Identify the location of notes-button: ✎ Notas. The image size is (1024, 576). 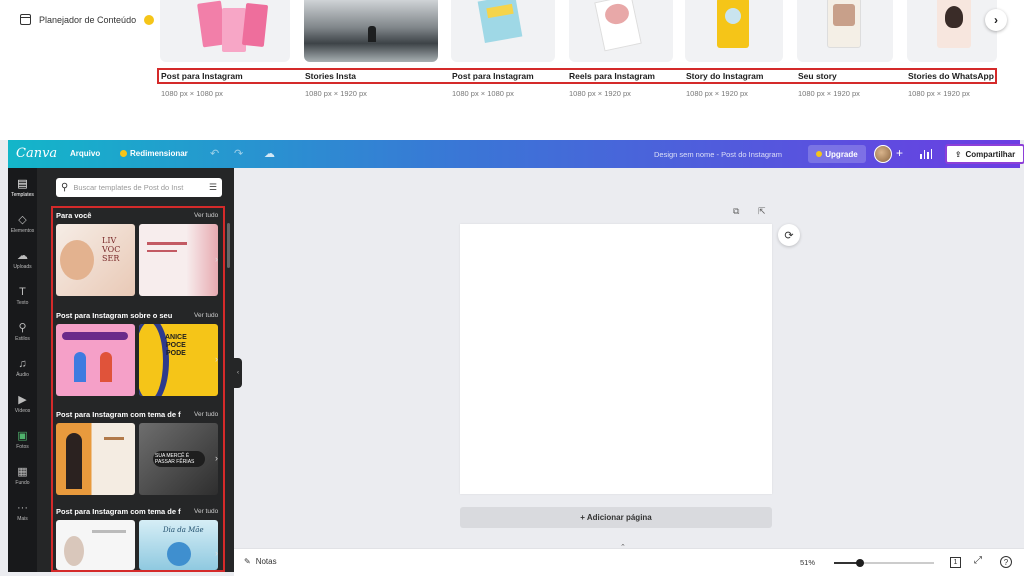
(260, 561).